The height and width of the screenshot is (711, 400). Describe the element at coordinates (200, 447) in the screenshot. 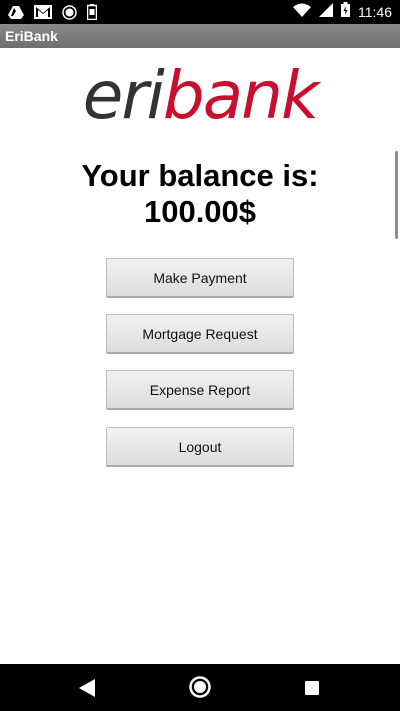

I see `logout-button: Logout` at that location.